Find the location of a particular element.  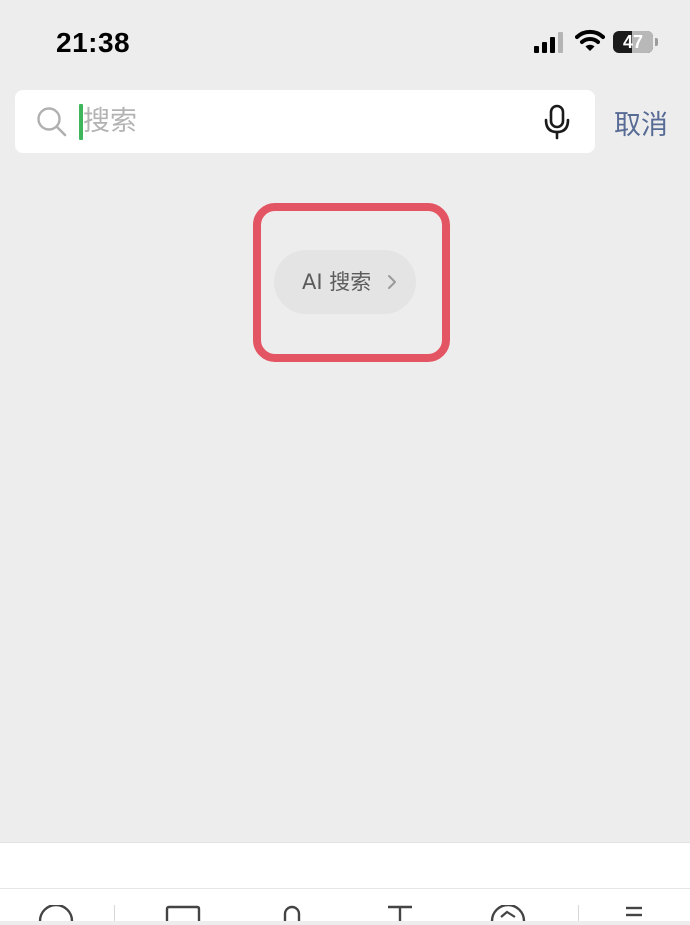

status-time: 21:38 is located at coordinates (93, 42).